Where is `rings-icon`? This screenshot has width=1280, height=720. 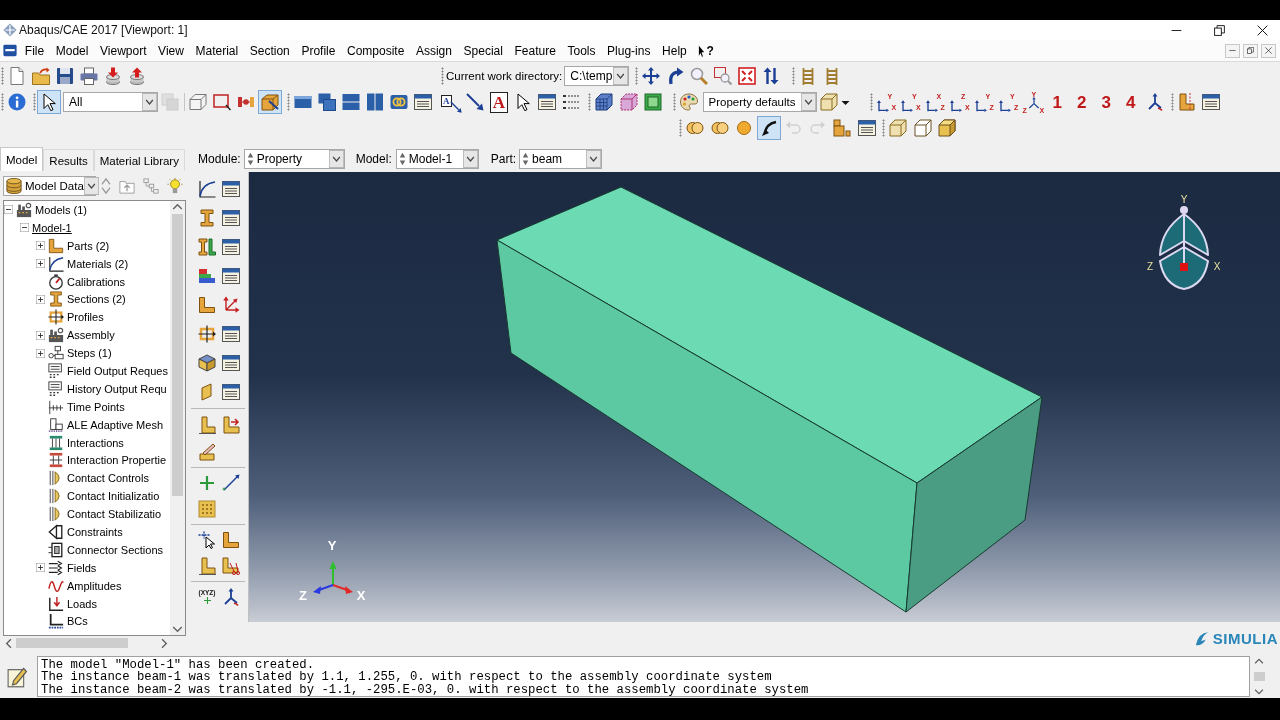 rings-icon is located at coordinates (399, 102).